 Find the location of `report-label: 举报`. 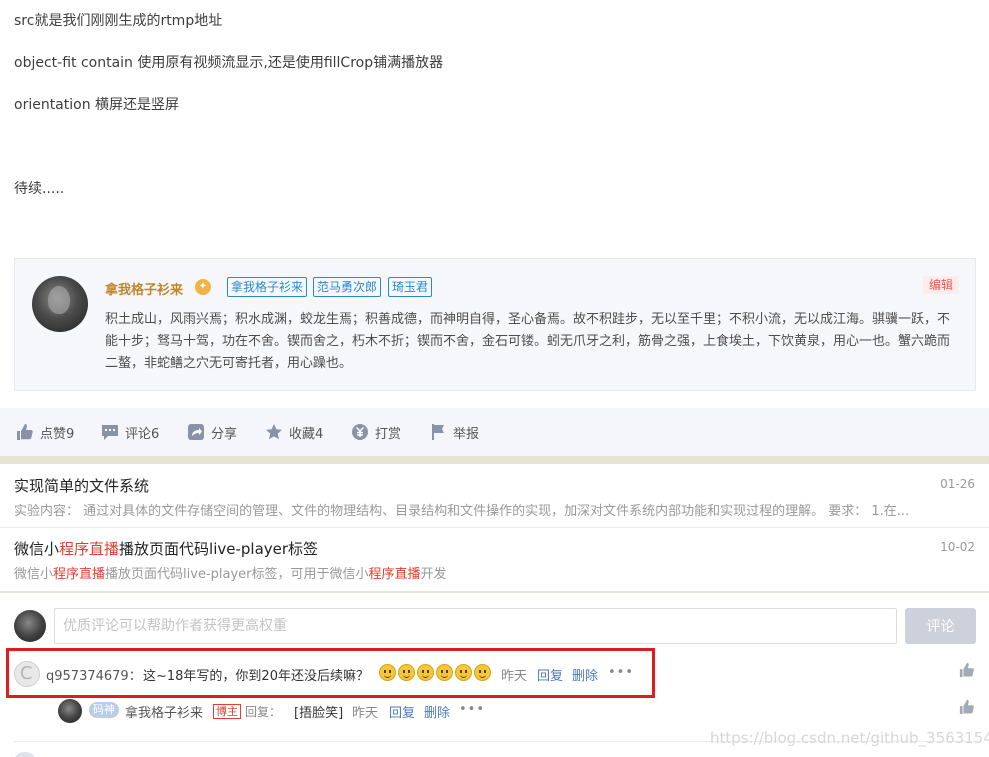

report-label: 举报 is located at coordinates (466, 434).